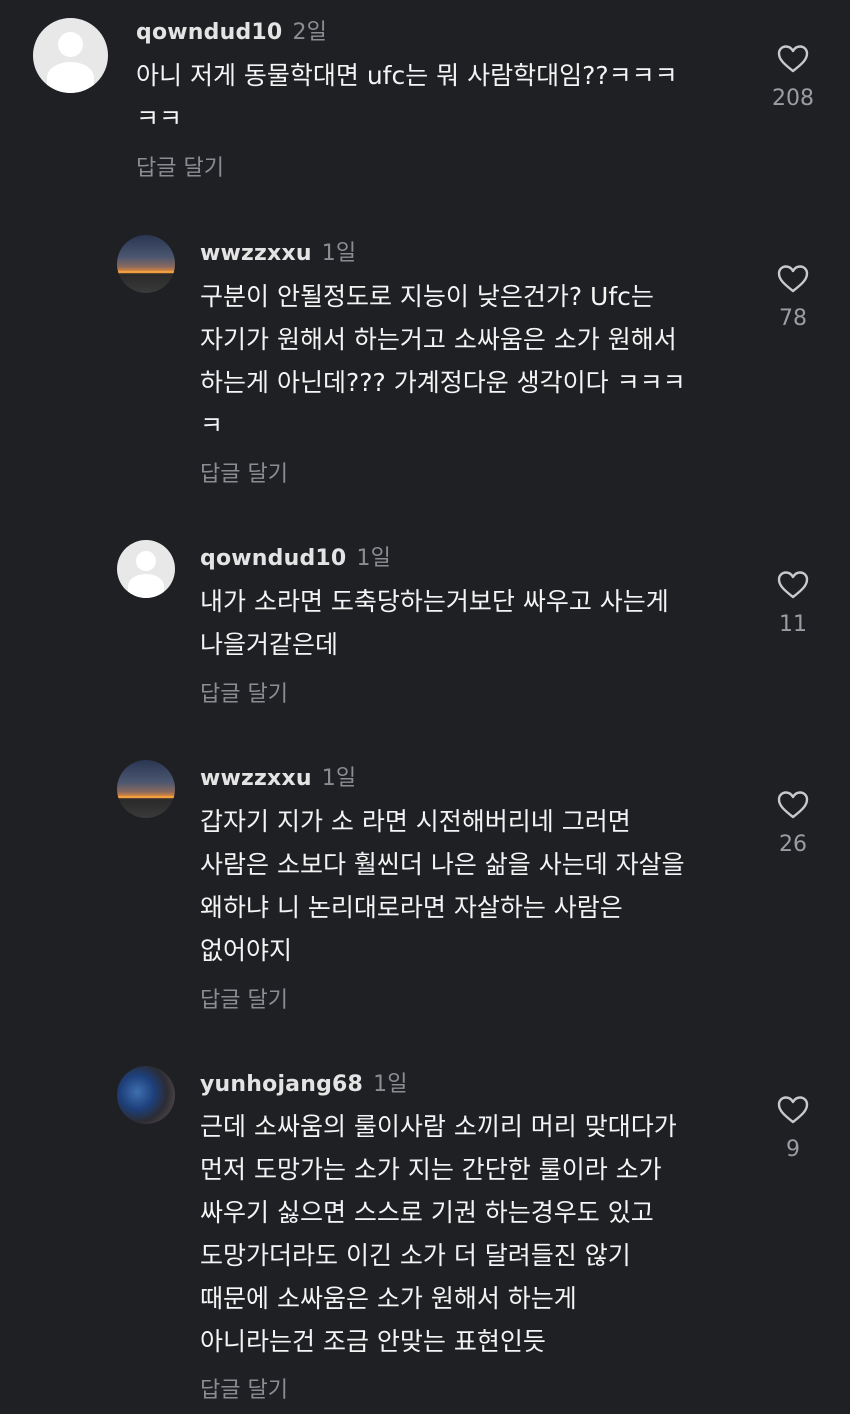 The image size is (850, 1414). I want to click on comment-text-line: 사람은 소보다 훨씬더 나은 삶을 사는데 자살을, so click(442, 864).